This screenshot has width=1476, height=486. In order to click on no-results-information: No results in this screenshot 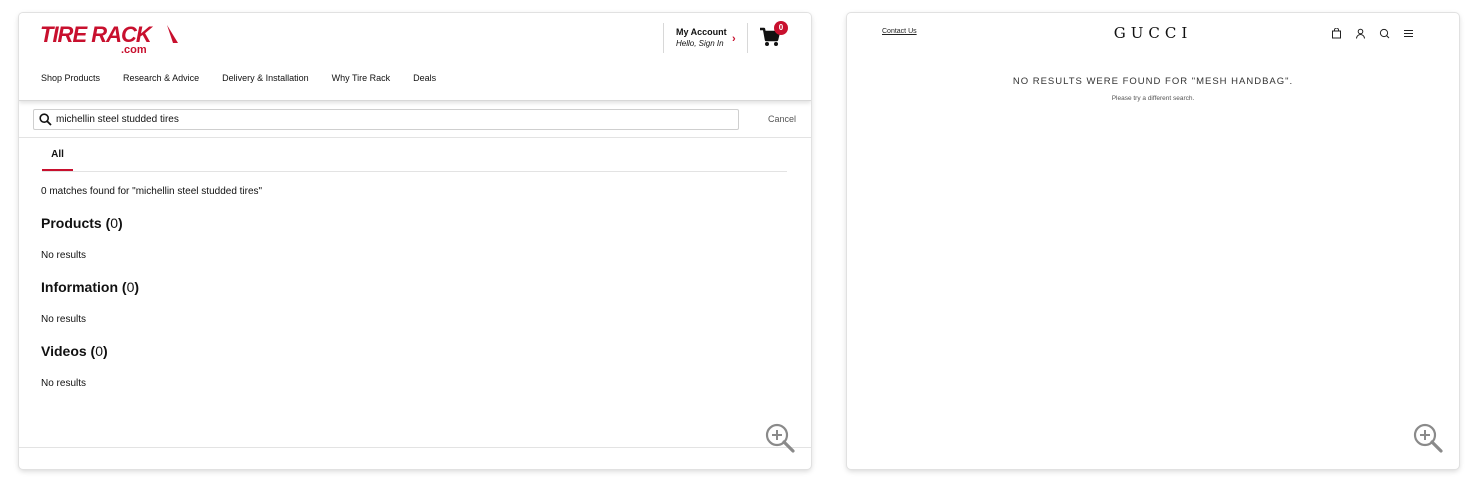, I will do `click(64, 319)`.